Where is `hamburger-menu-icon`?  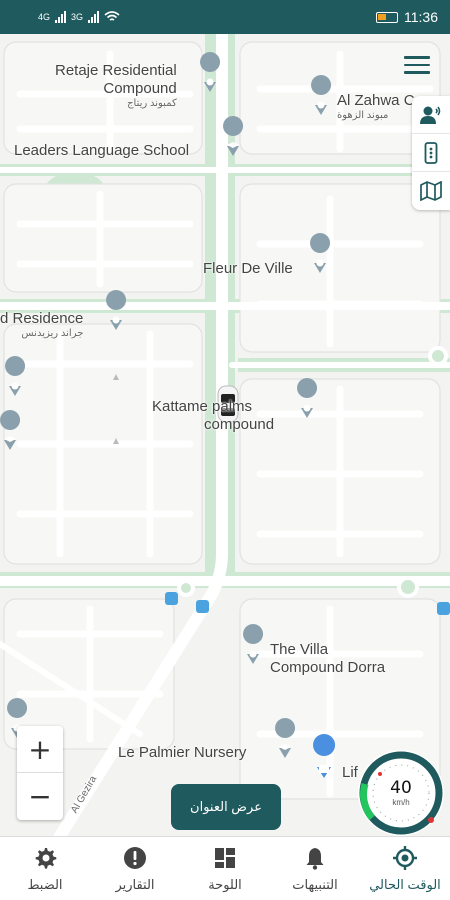
hamburger-menu-icon is located at coordinates (417, 66).